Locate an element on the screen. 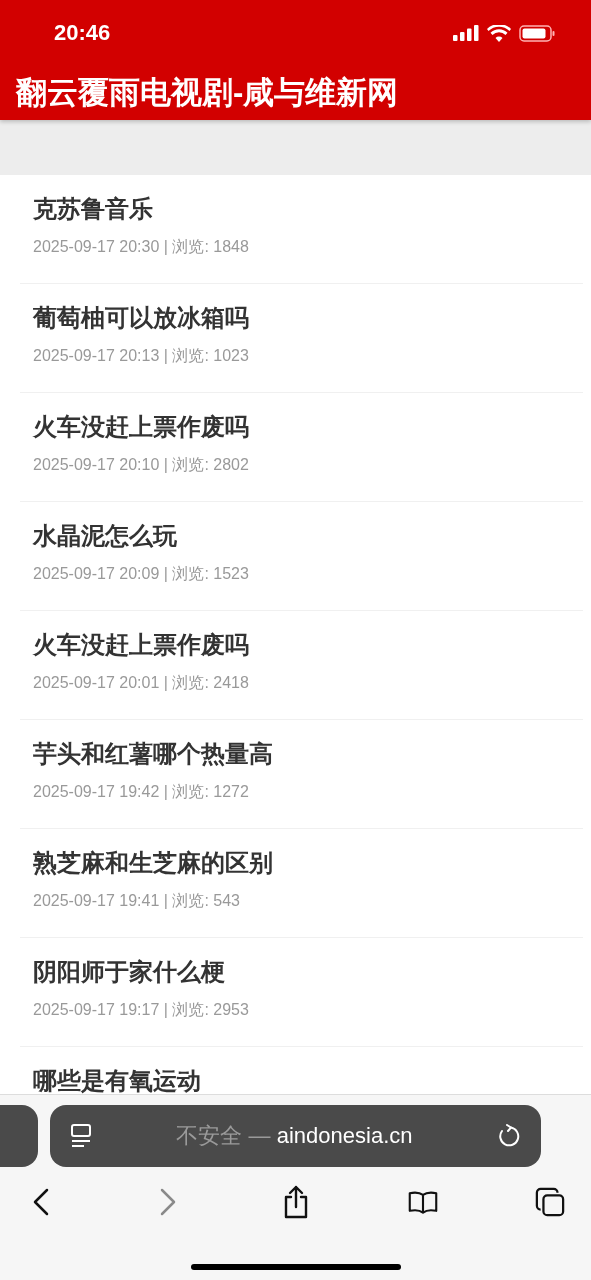  article-title: 阴阳师于家什么梗 is located at coordinates (129, 972).